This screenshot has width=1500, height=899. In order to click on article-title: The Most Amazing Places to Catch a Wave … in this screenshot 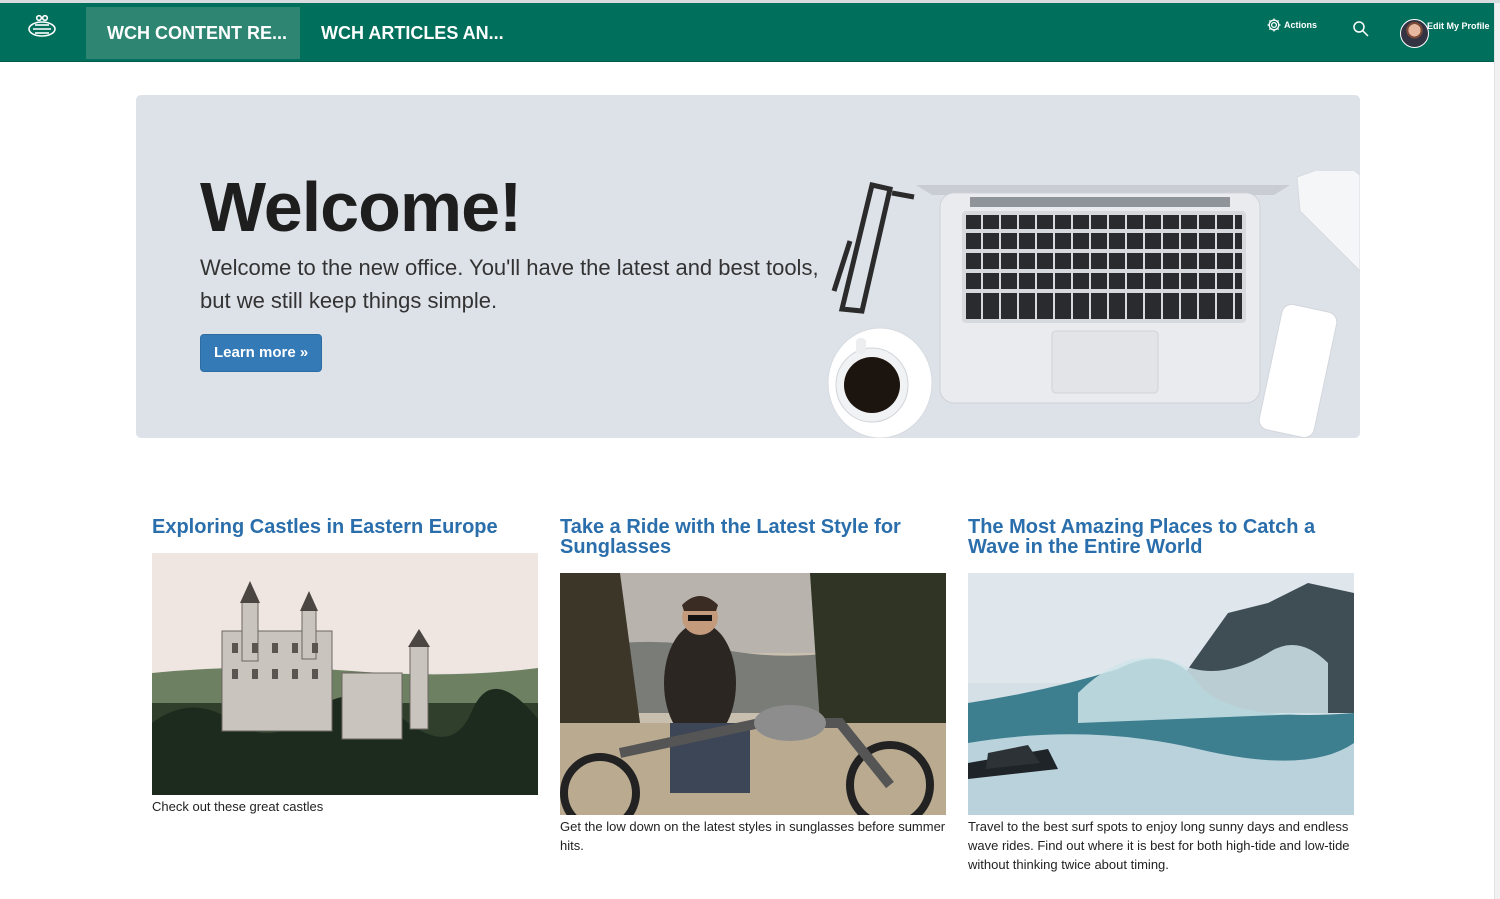, I will do `click(1161, 537)`.